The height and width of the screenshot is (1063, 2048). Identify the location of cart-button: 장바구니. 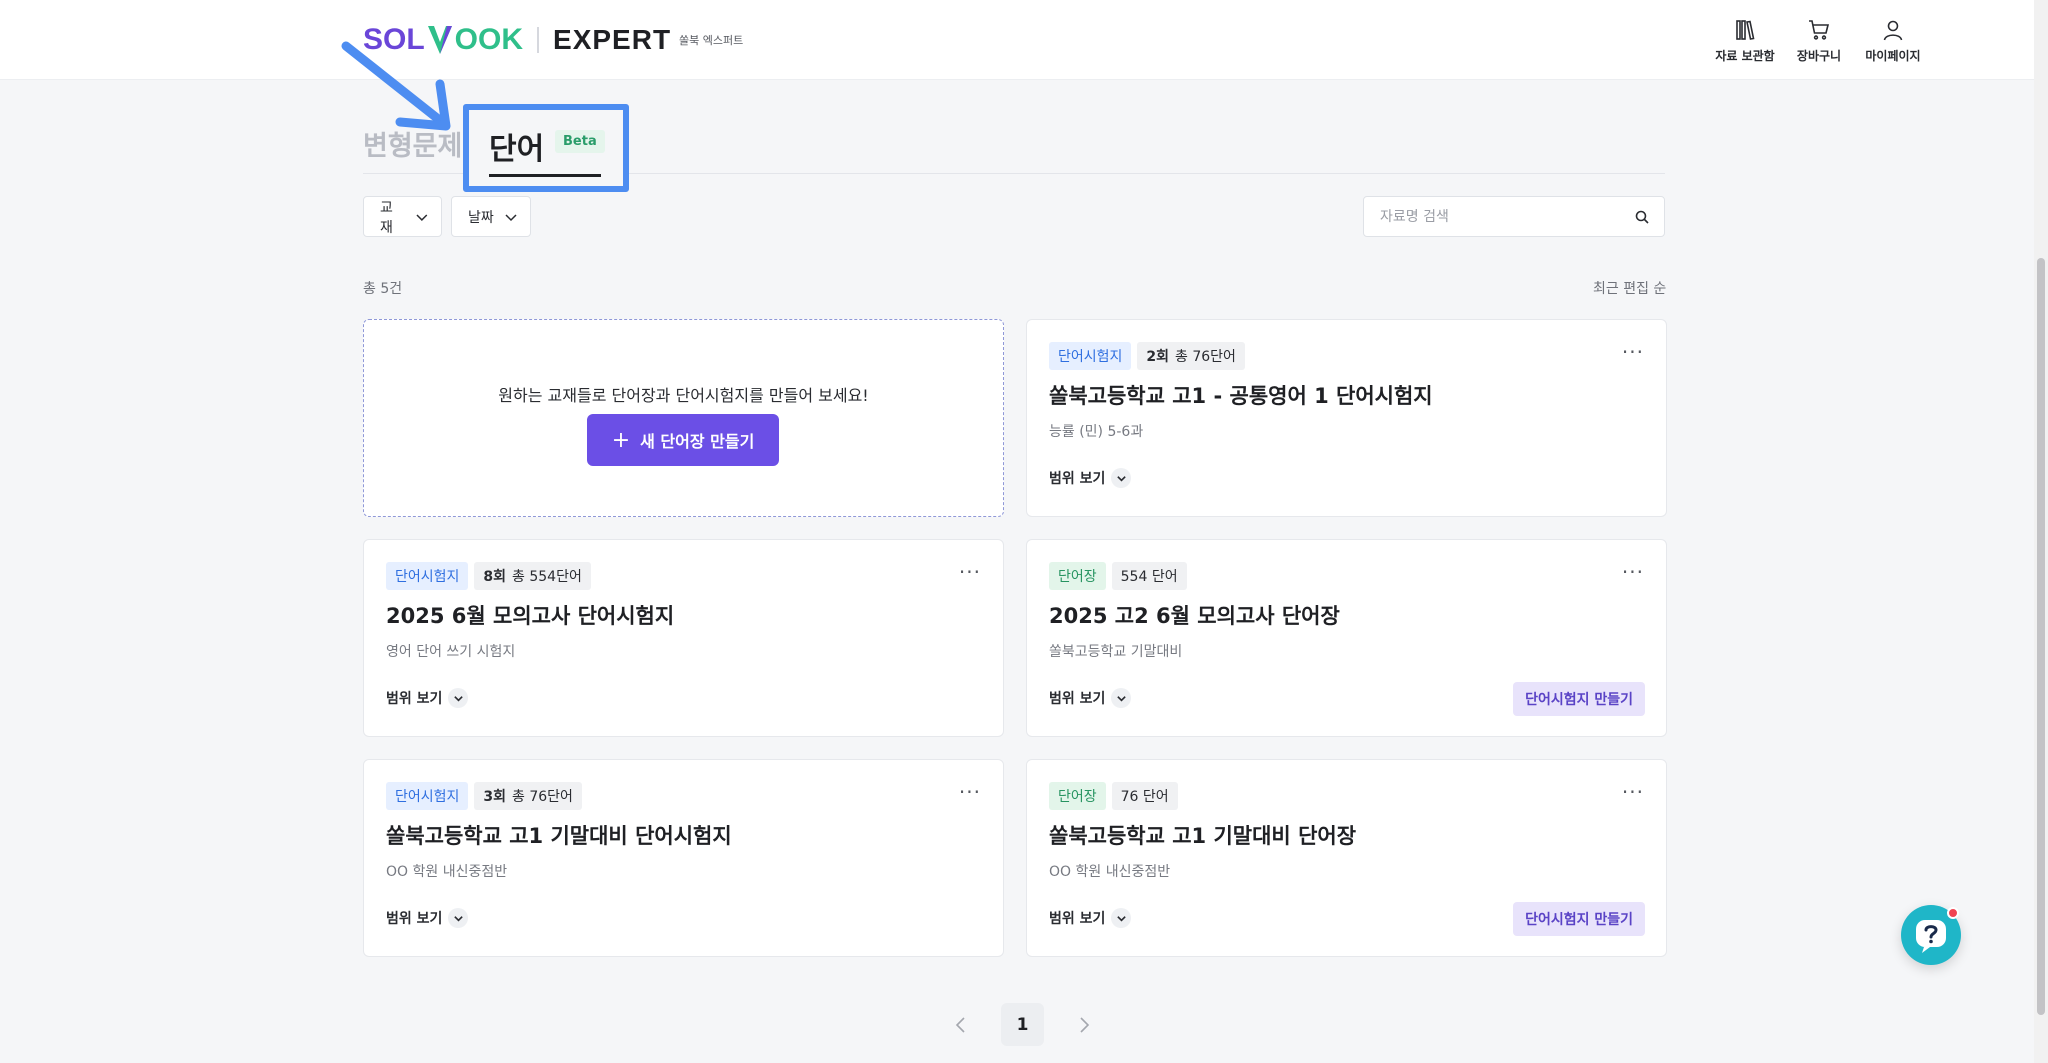
(1819, 41).